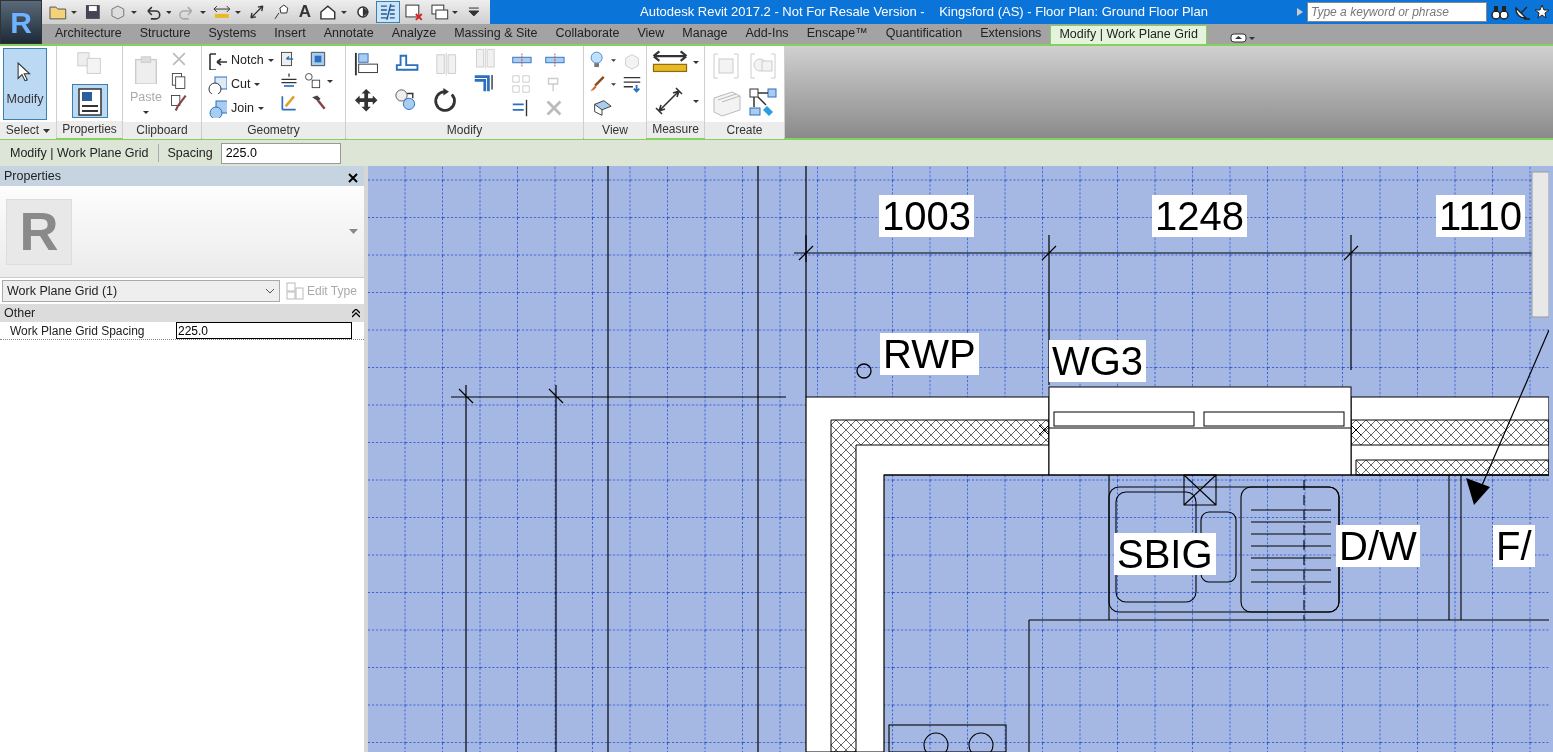  Describe the element at coordinates (240, 108) in the screenshot. I see `tool-button: Join` at that location.